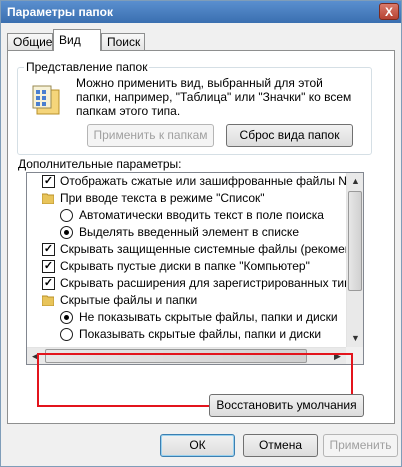 Image resolution: width=402 pixels, height=467 pixels. What do you see at coordinates (389, 11) in the screenshot?
I see `close-button: X` at bounding box center [389, 11].